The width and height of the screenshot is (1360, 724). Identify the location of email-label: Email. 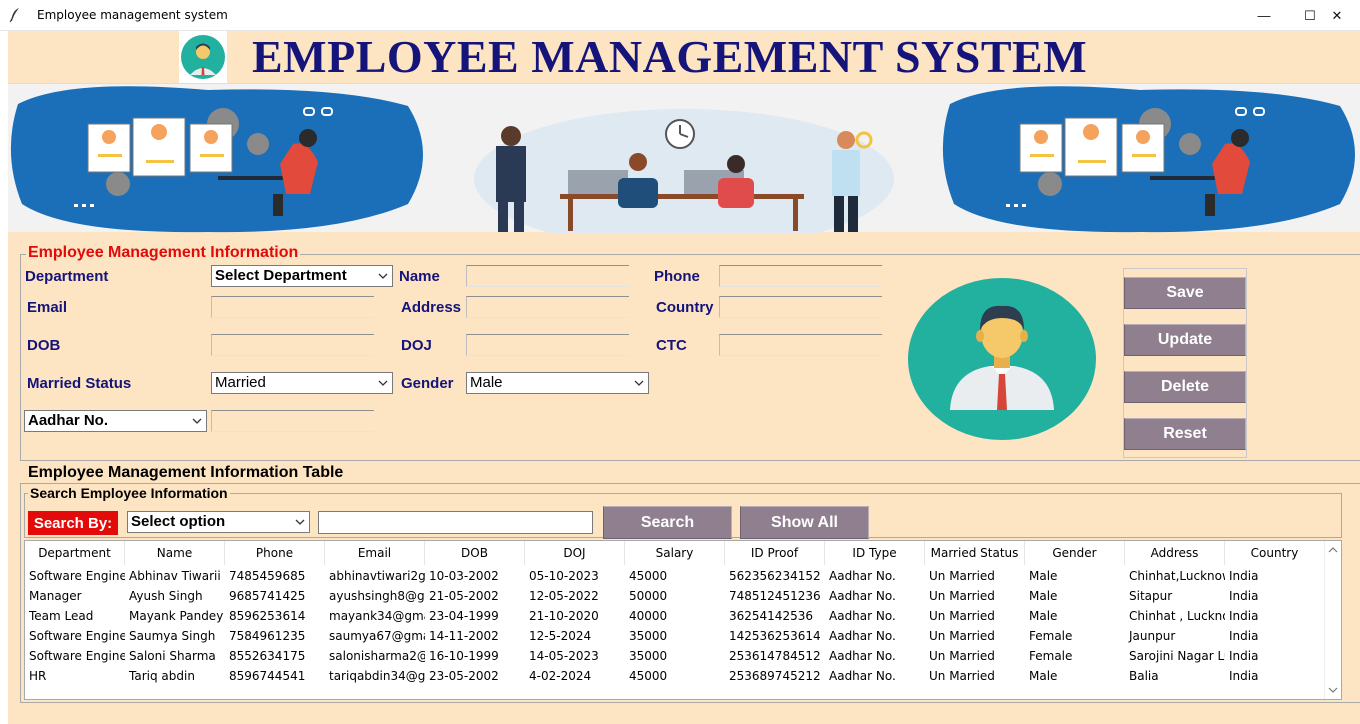
(47, 307).